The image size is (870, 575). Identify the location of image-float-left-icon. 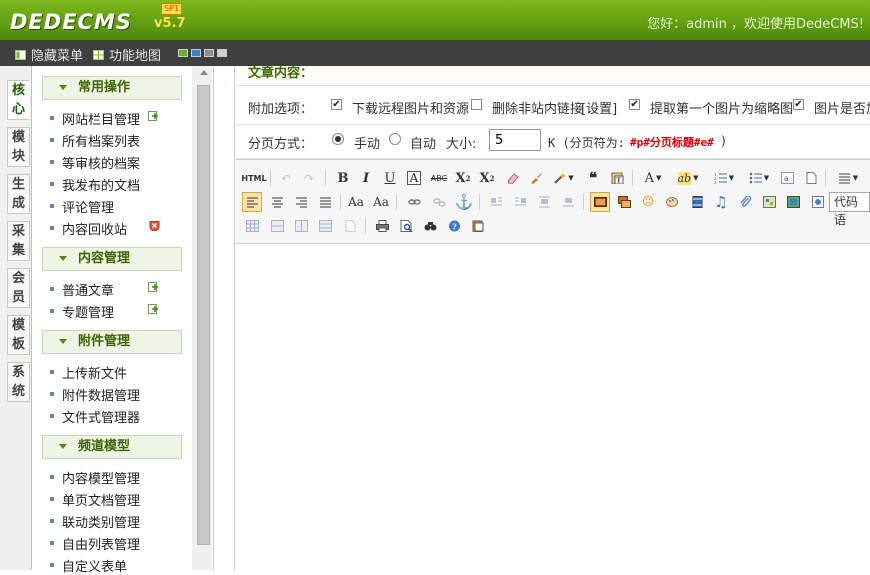
(496, 202).